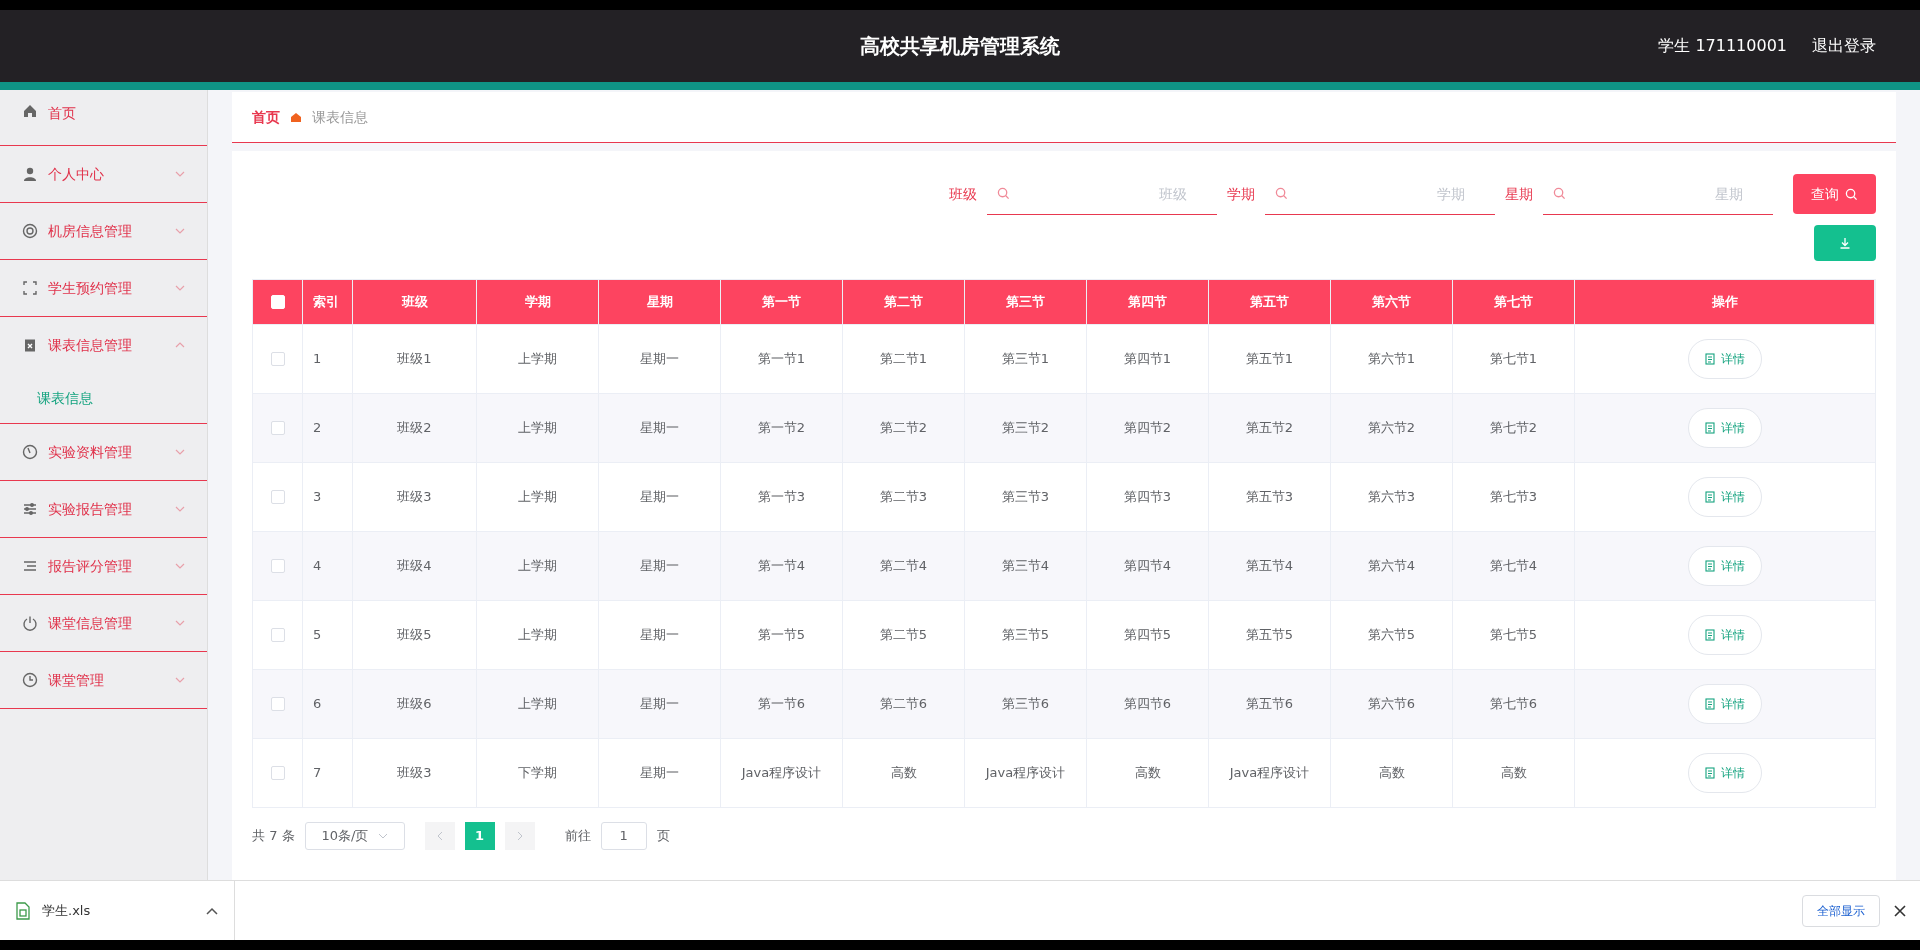 The image size is (1920, 950). What do you see at coordinates (30, 680) in the screenshot?
I see `clock-icon` at bounding box center [30, 680].